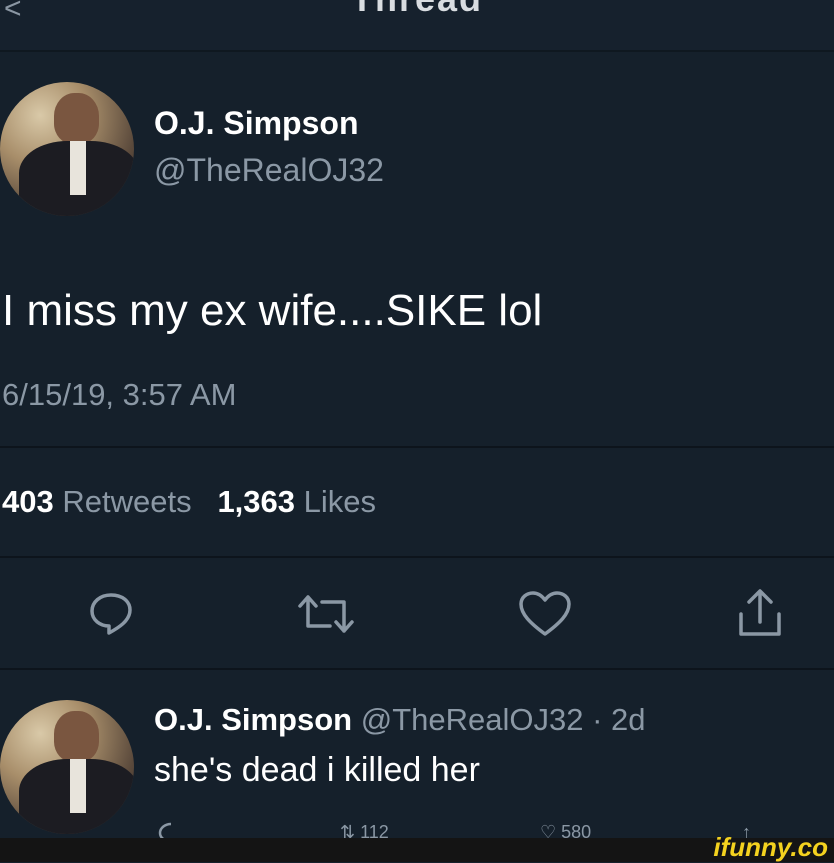  Describe the element at coordinates (326, 614) in the screenshot. I see `retweet-icon` at that location.